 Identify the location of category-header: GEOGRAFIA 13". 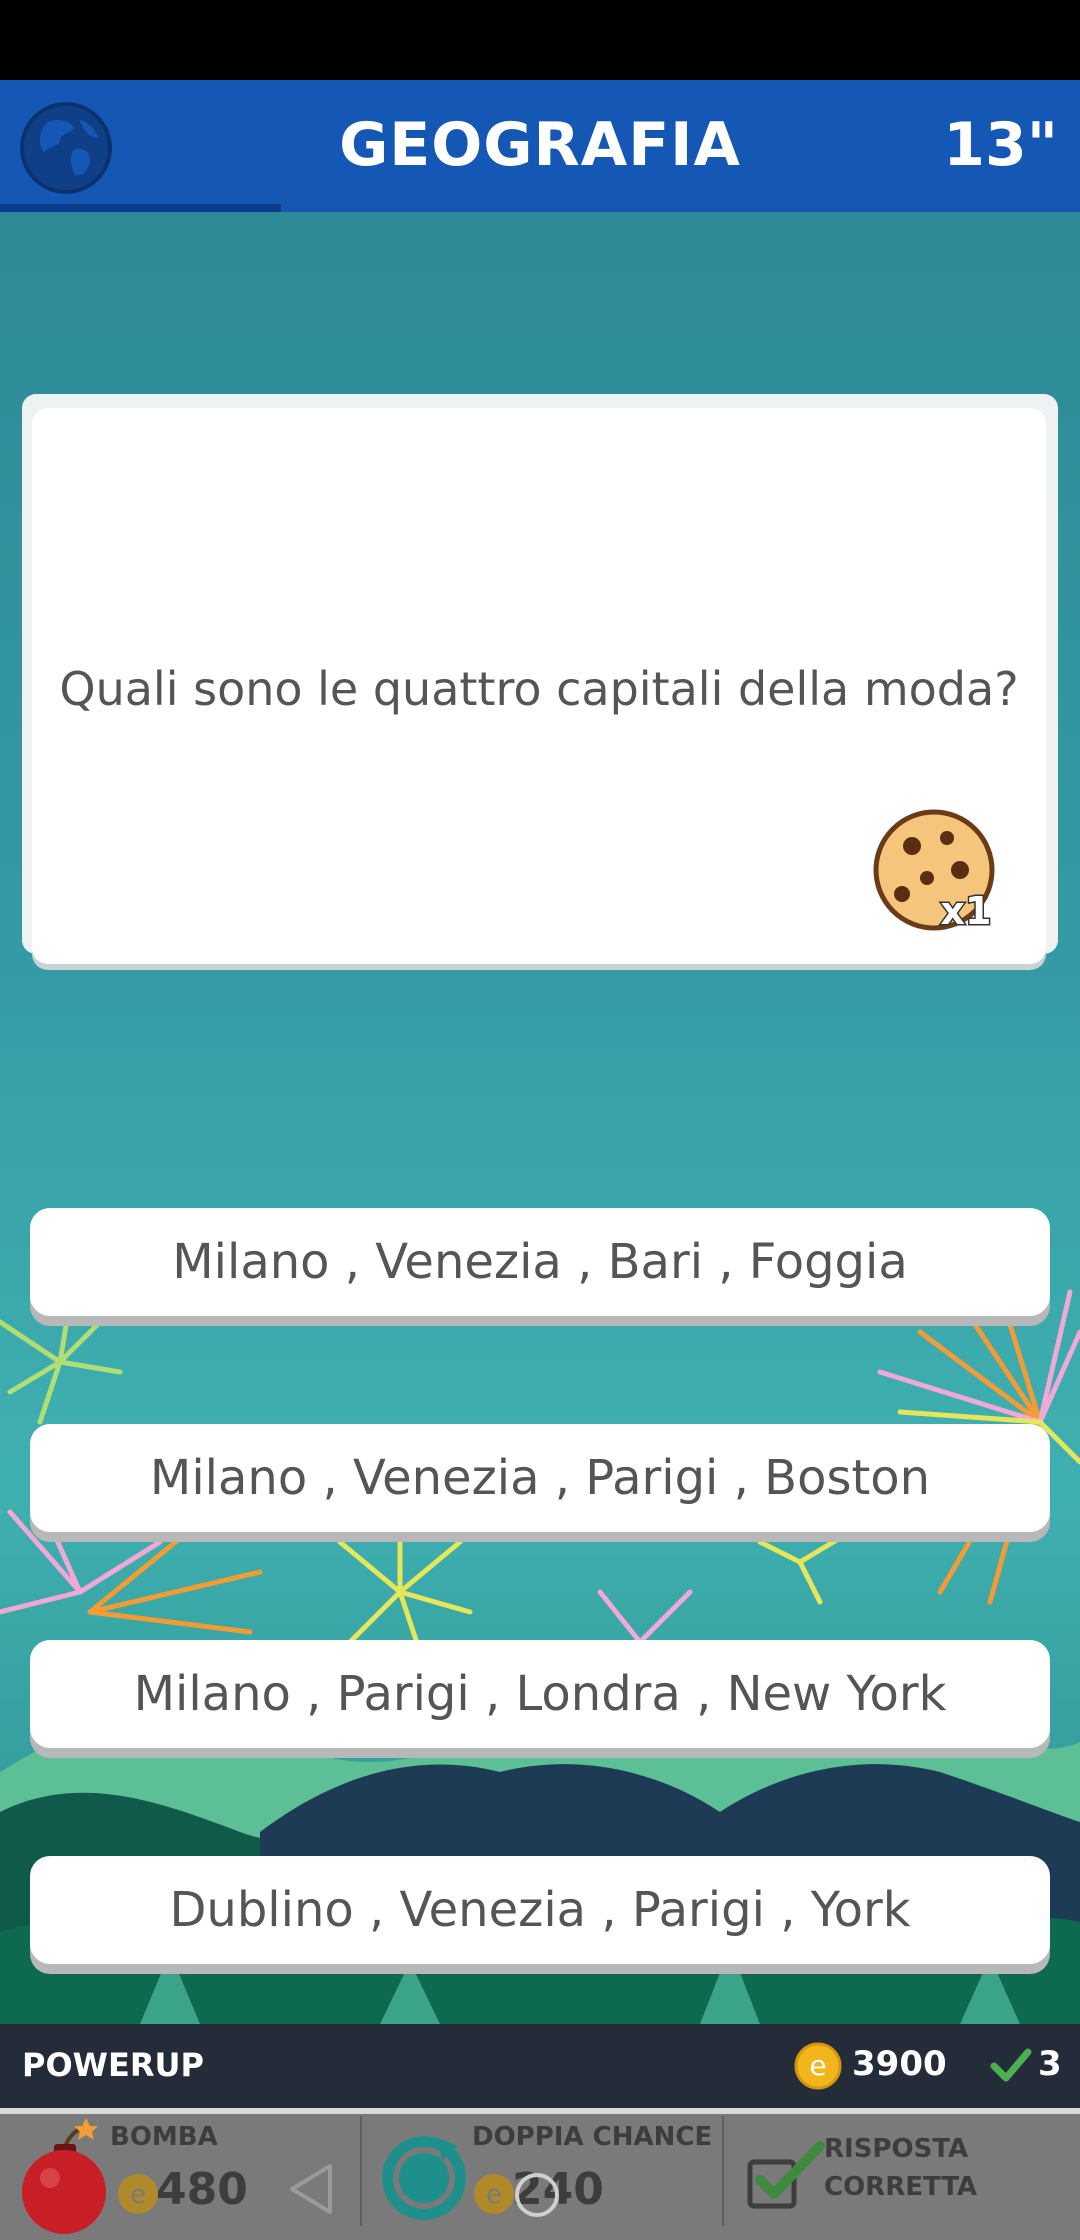
(540, 146).